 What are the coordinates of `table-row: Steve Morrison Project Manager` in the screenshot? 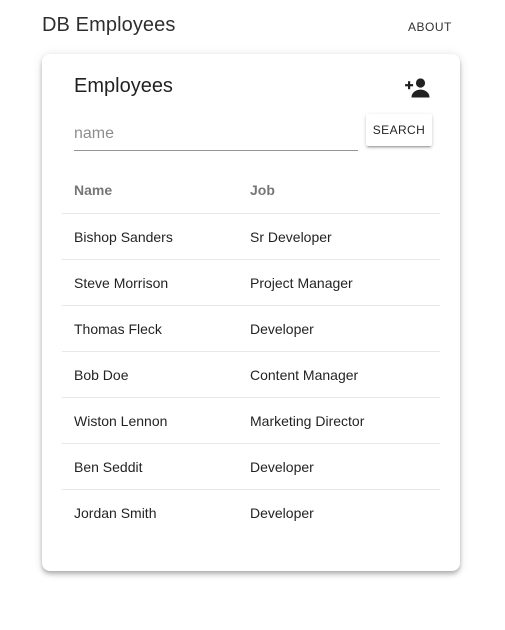 It's located at (251, 283).